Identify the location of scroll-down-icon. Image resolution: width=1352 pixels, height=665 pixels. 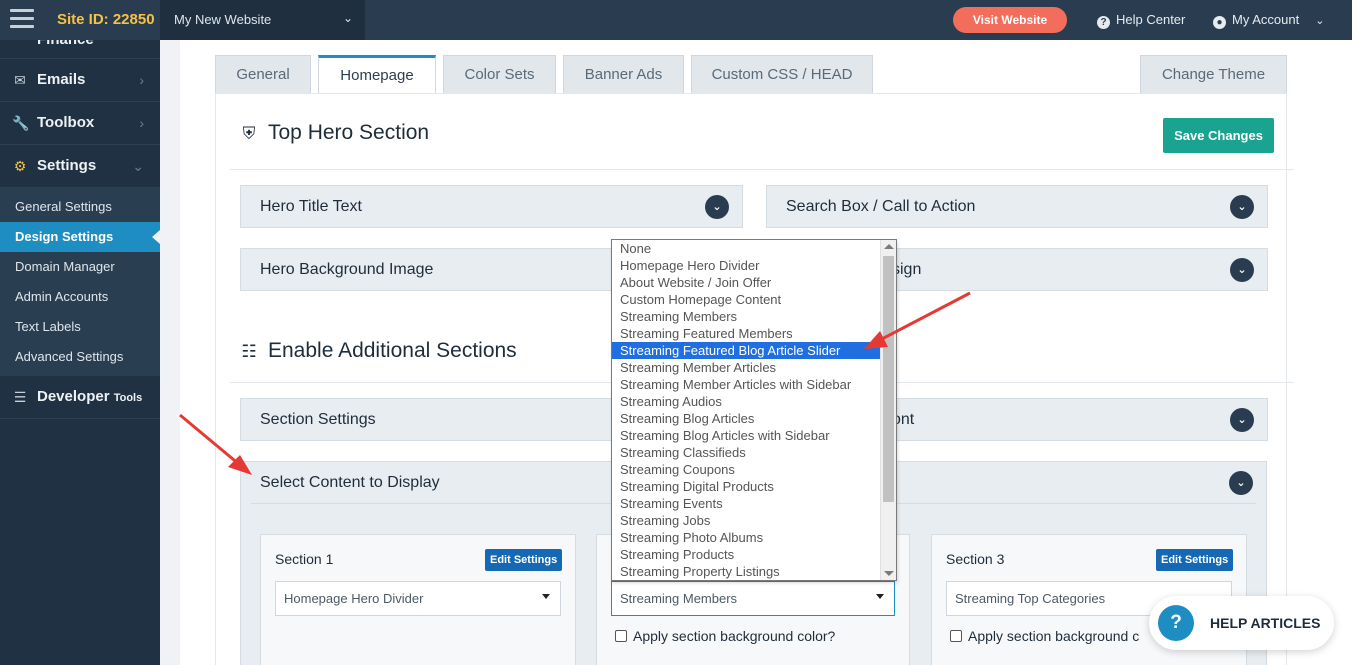
(889, 573).